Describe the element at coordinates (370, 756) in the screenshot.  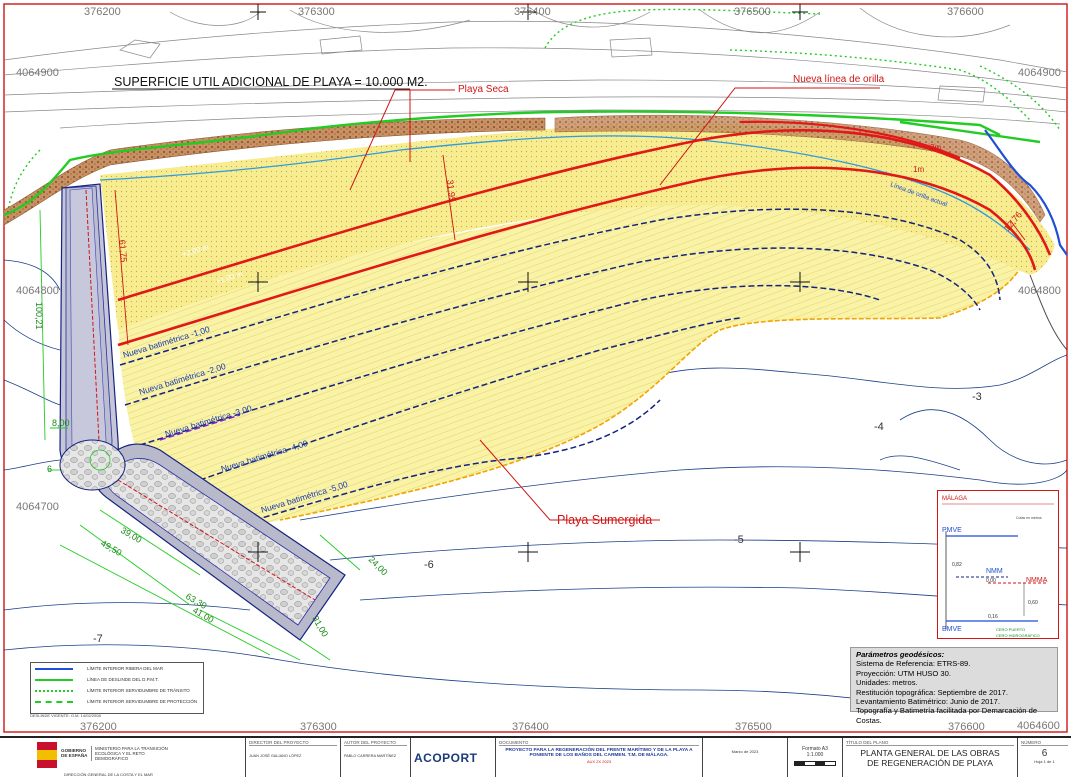
I see `author-name: PABLO CARRERA MARTÍNEZ` at that location.